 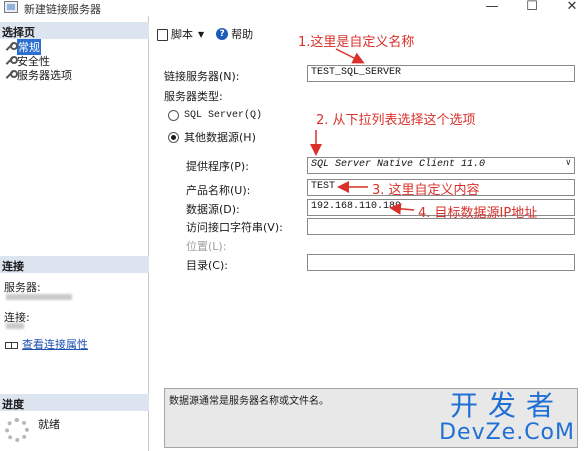 I want to click on view-conn-props-label: 查看连接属性, so click(x=55, y=344).